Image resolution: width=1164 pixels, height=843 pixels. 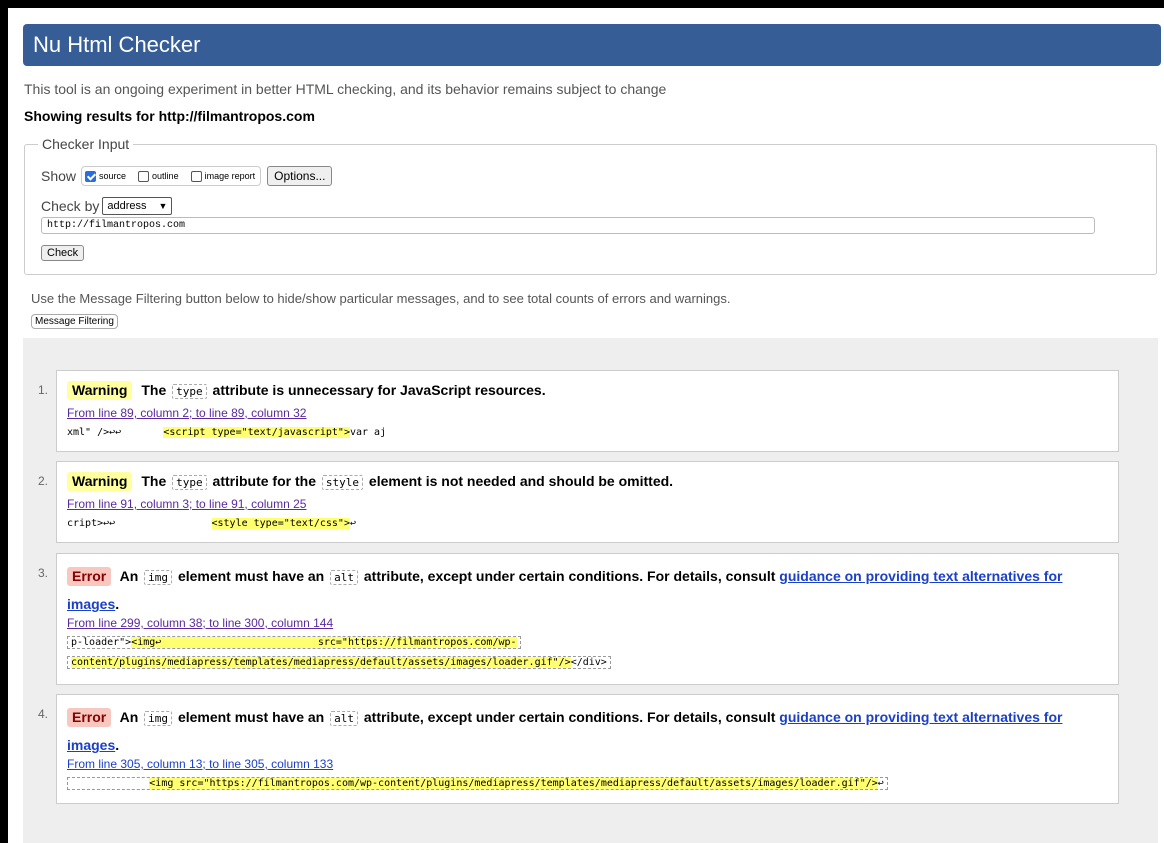 I want to click on check-by-value: address, so click(x=127, y=205).